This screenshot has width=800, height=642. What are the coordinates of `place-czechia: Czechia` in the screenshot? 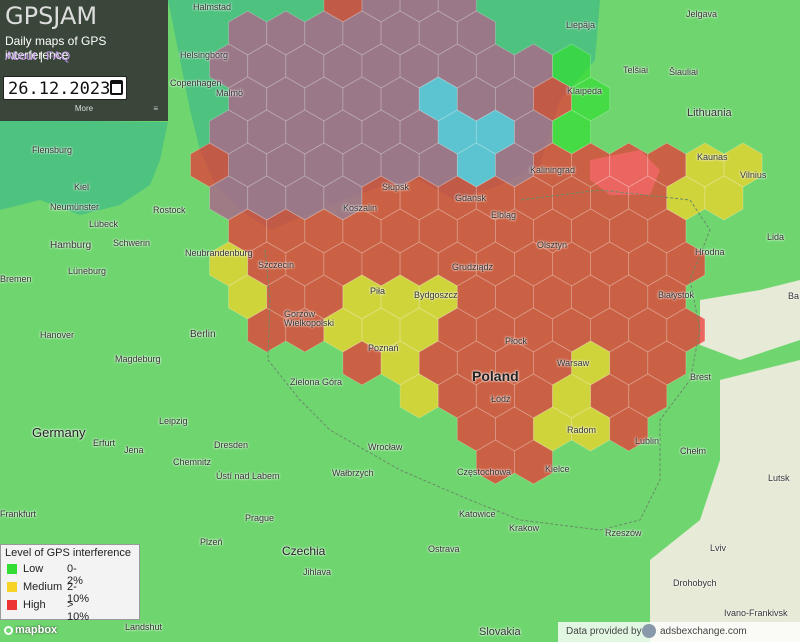 It's located at (304, 551).